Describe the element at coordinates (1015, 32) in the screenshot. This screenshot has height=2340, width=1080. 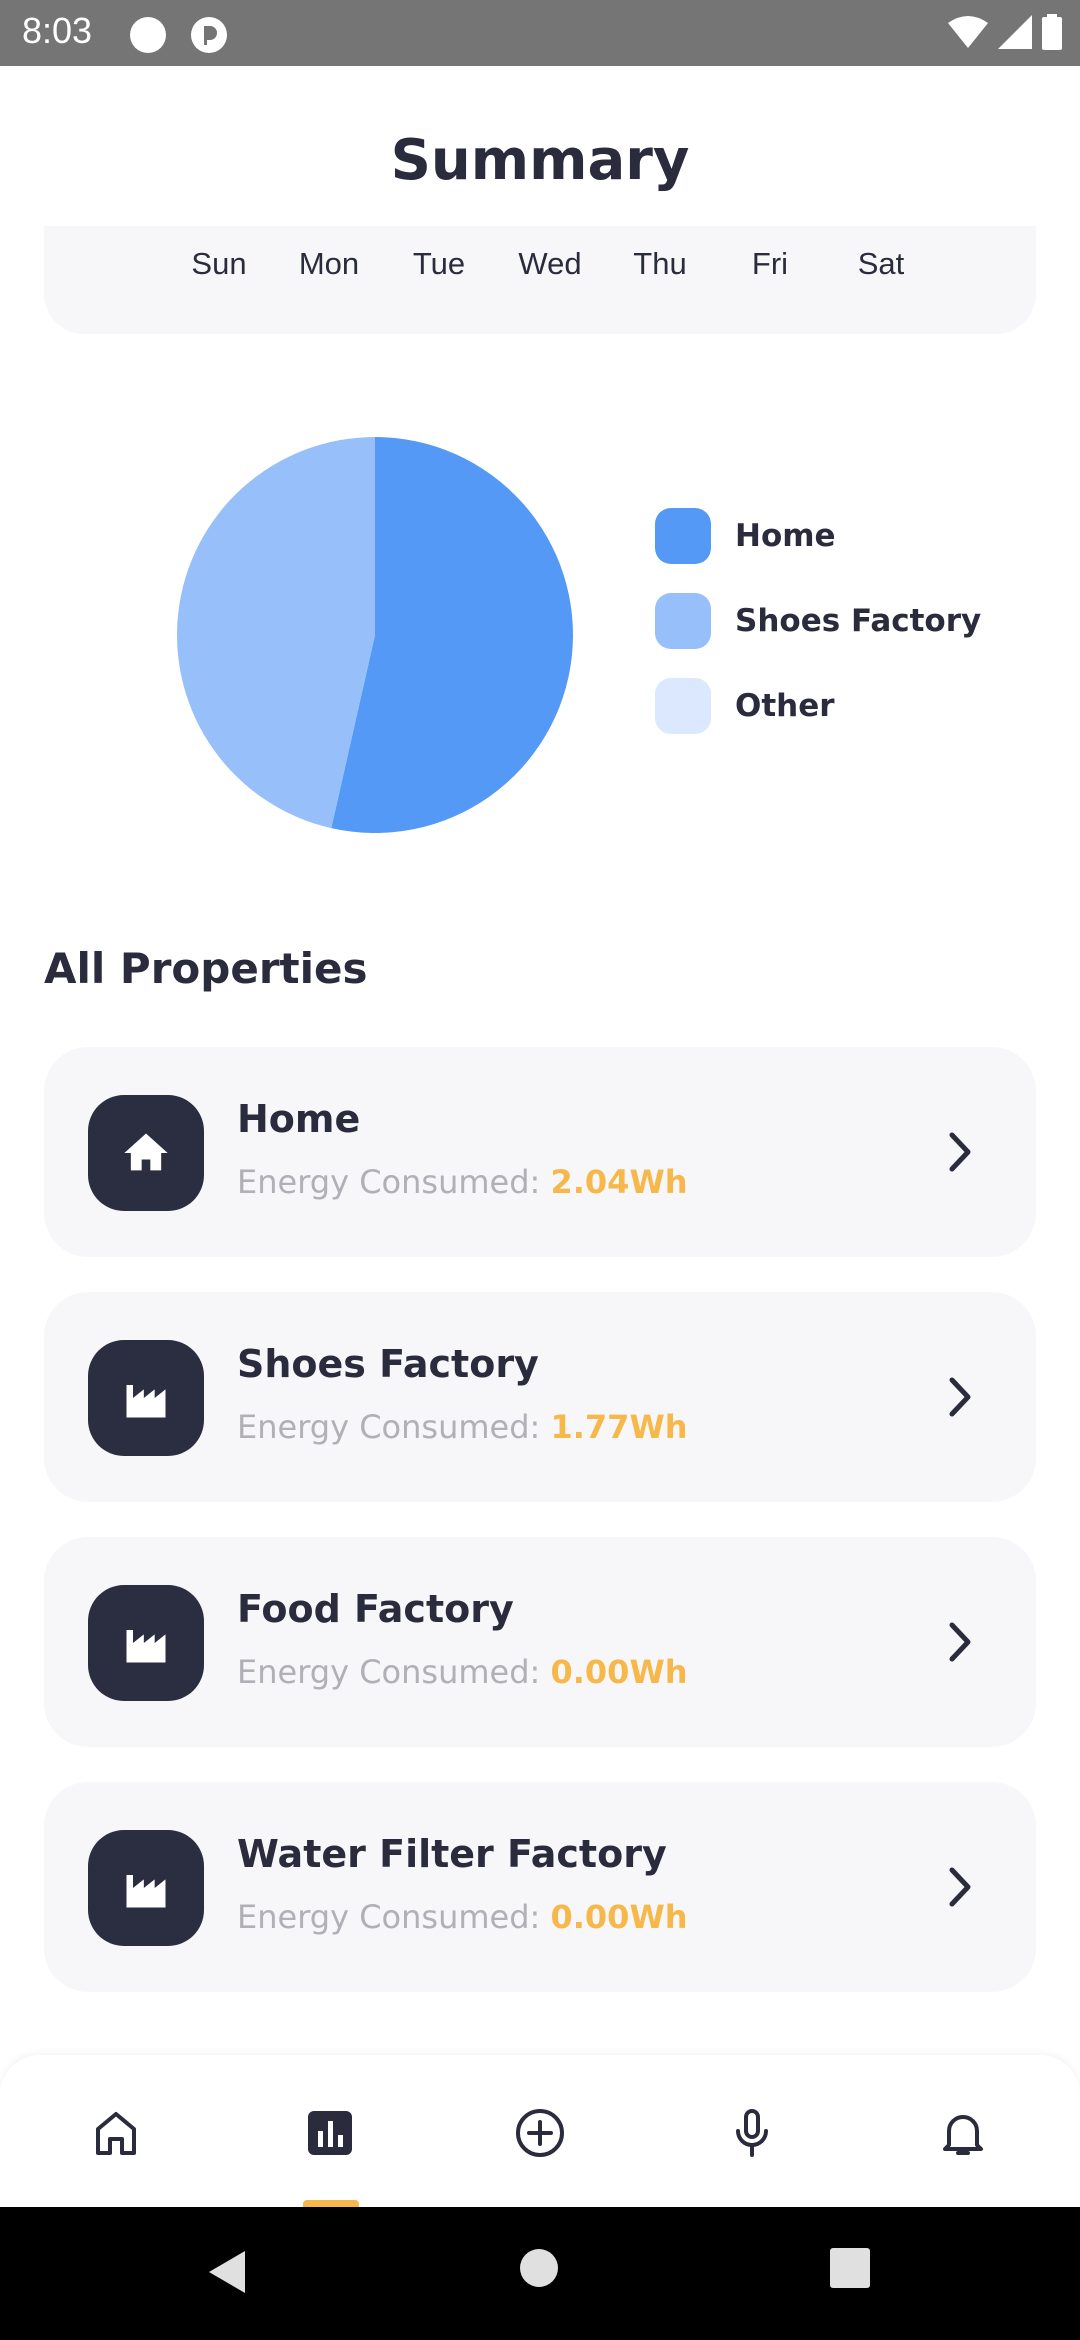
I see `signal-icon` at that location.